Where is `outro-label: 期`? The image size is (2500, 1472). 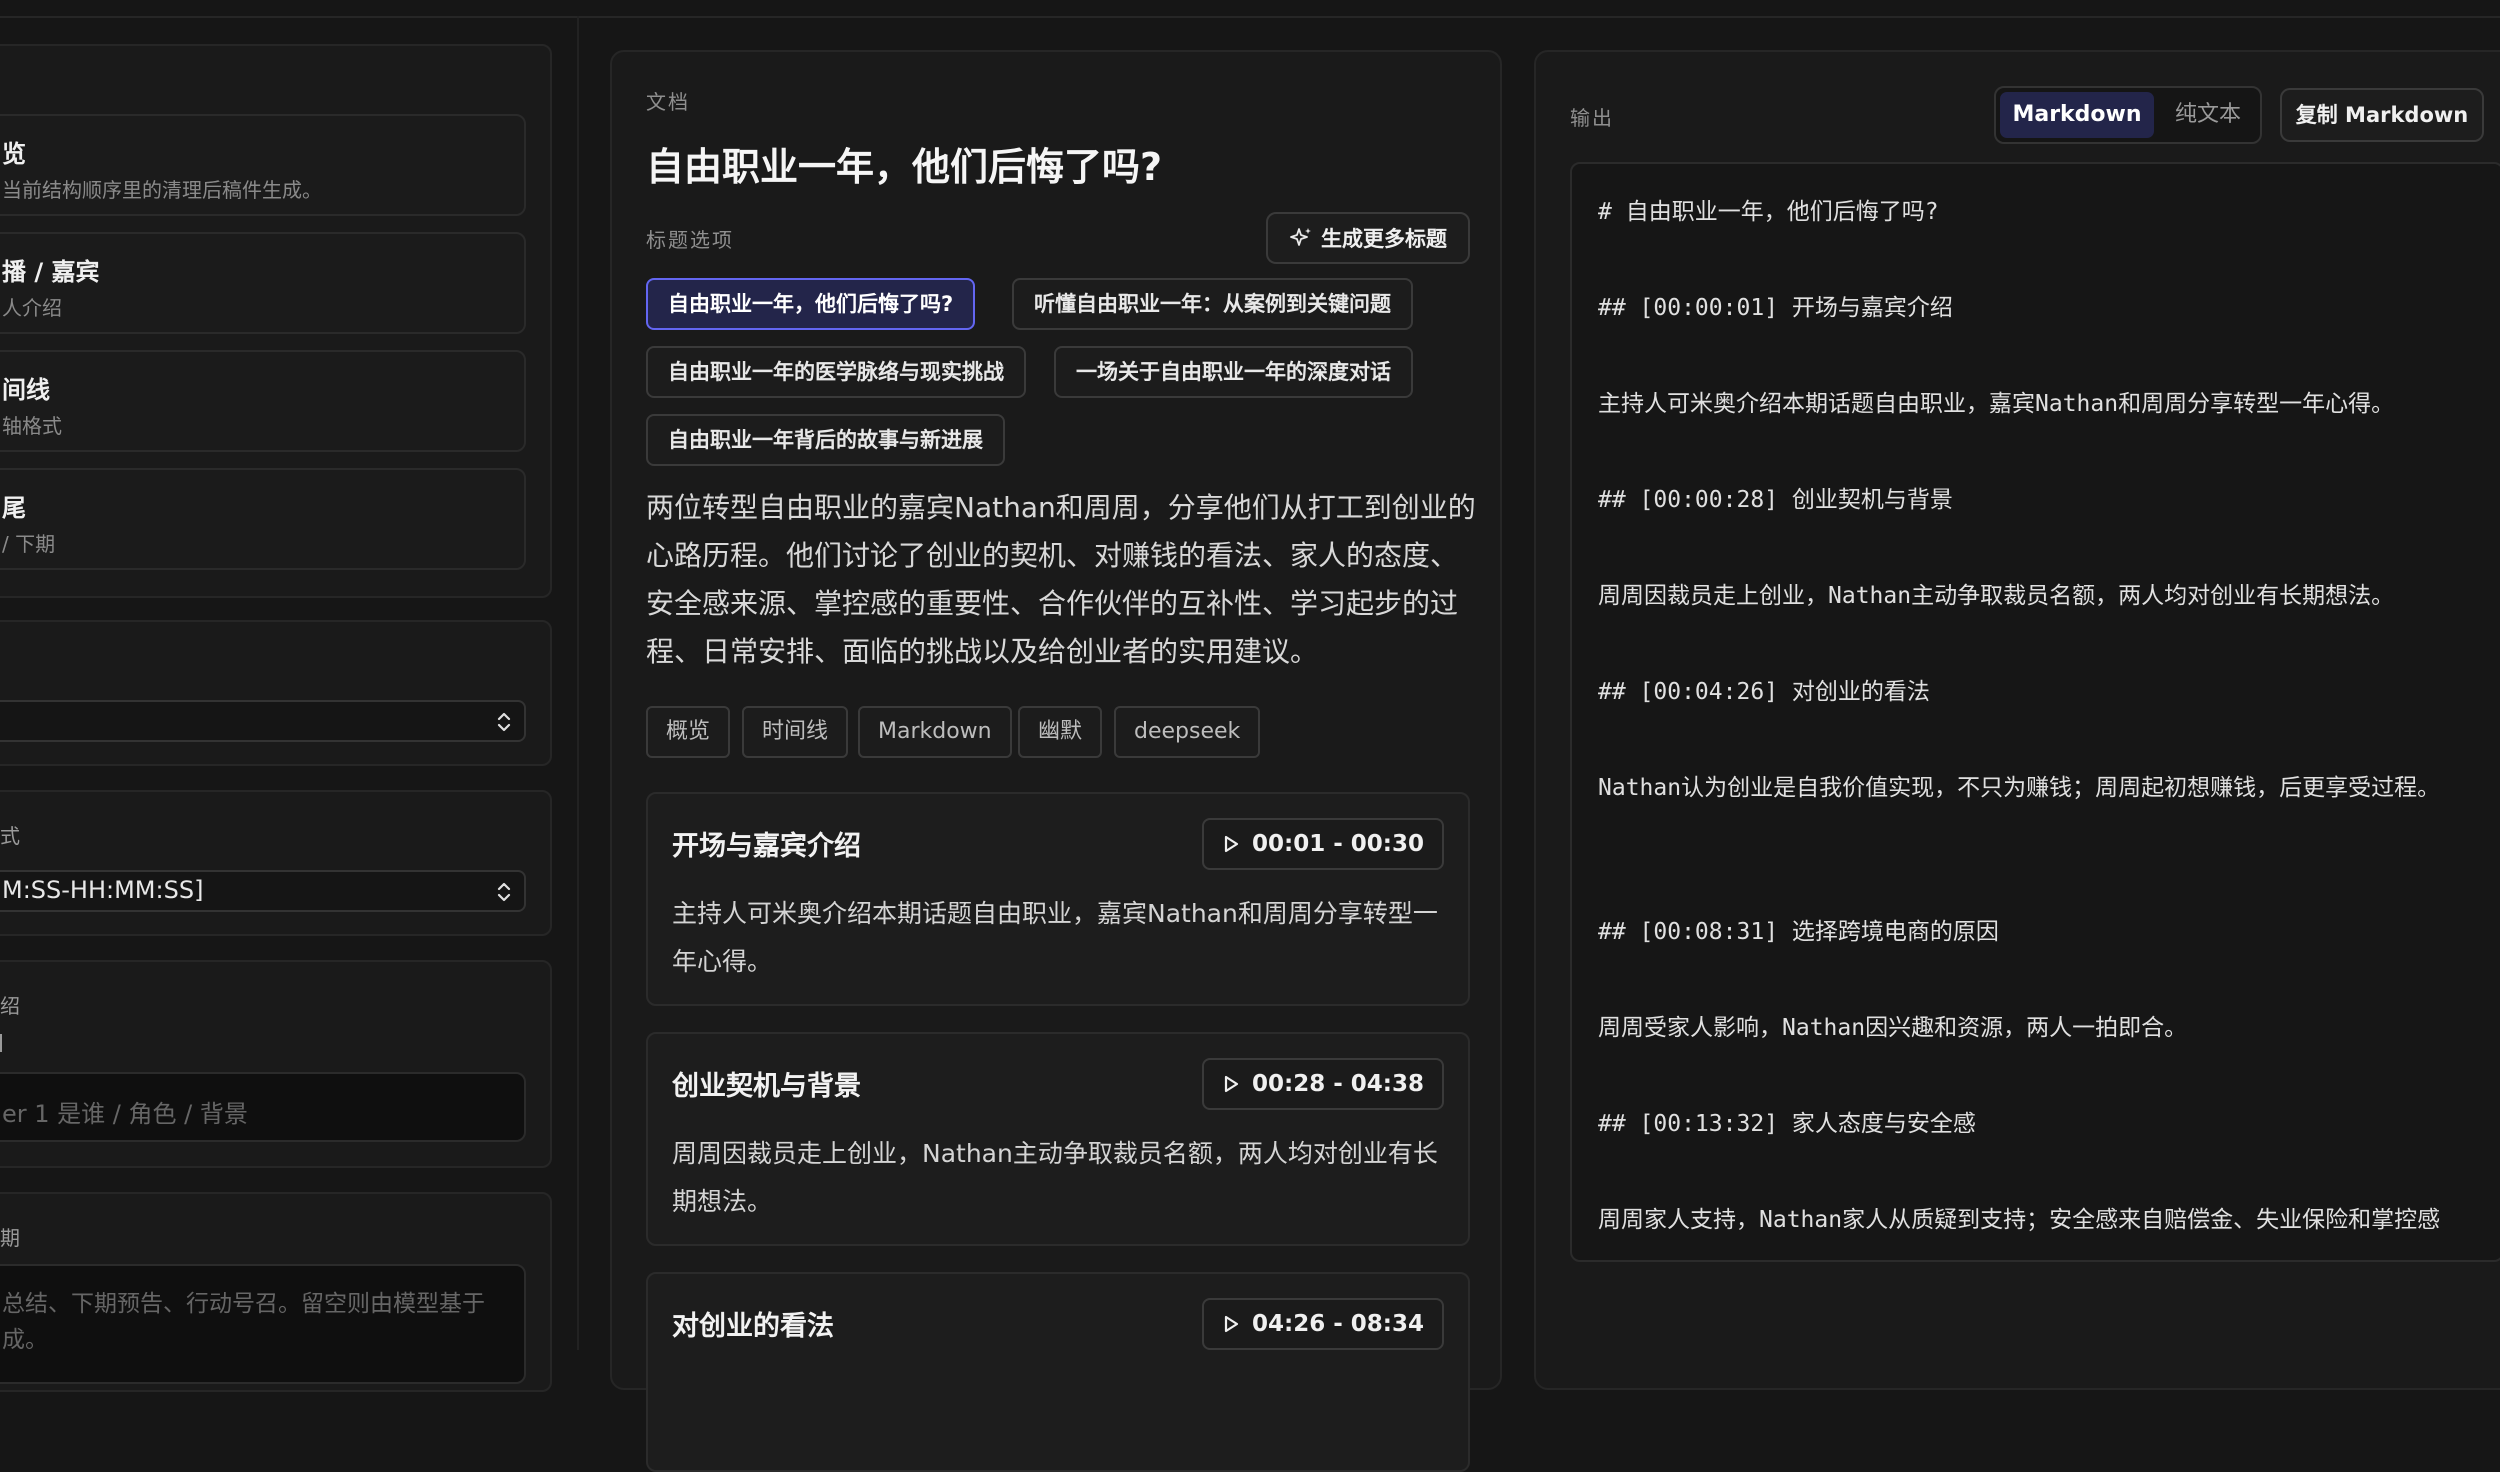
outro-label: 期 is located at coordinates (10, 1238).